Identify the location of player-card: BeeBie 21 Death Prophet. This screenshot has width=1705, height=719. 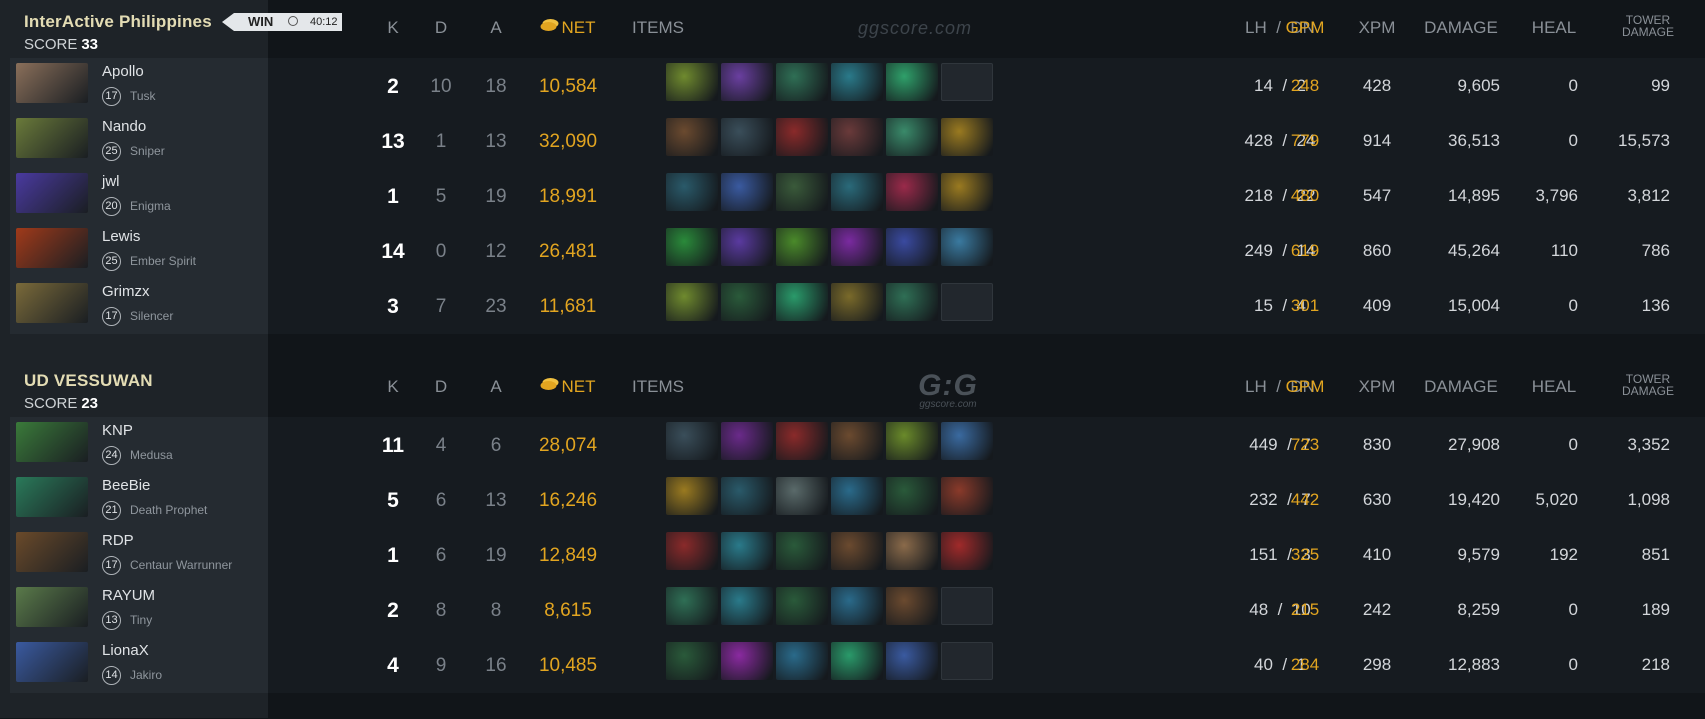
(139, 500).